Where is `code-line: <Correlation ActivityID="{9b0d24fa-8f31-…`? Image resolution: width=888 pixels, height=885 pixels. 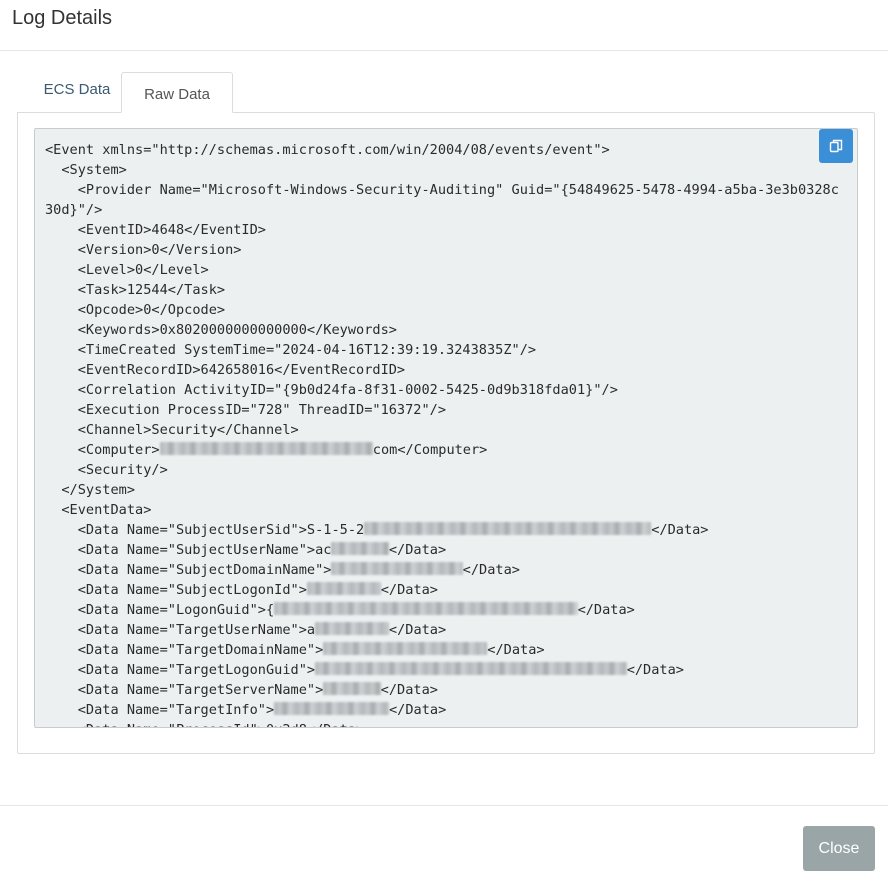
code-line: <Correlation ActivityID="{9b0d24fa-8f31-… is located at coordinates (331, 390).